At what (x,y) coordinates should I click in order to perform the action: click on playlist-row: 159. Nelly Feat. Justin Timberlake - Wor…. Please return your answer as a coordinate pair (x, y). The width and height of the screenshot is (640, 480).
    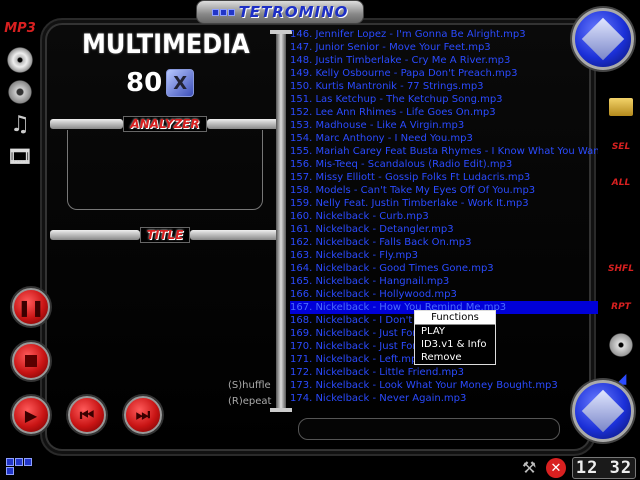
    Looking at the image, I should click on (444, 203).